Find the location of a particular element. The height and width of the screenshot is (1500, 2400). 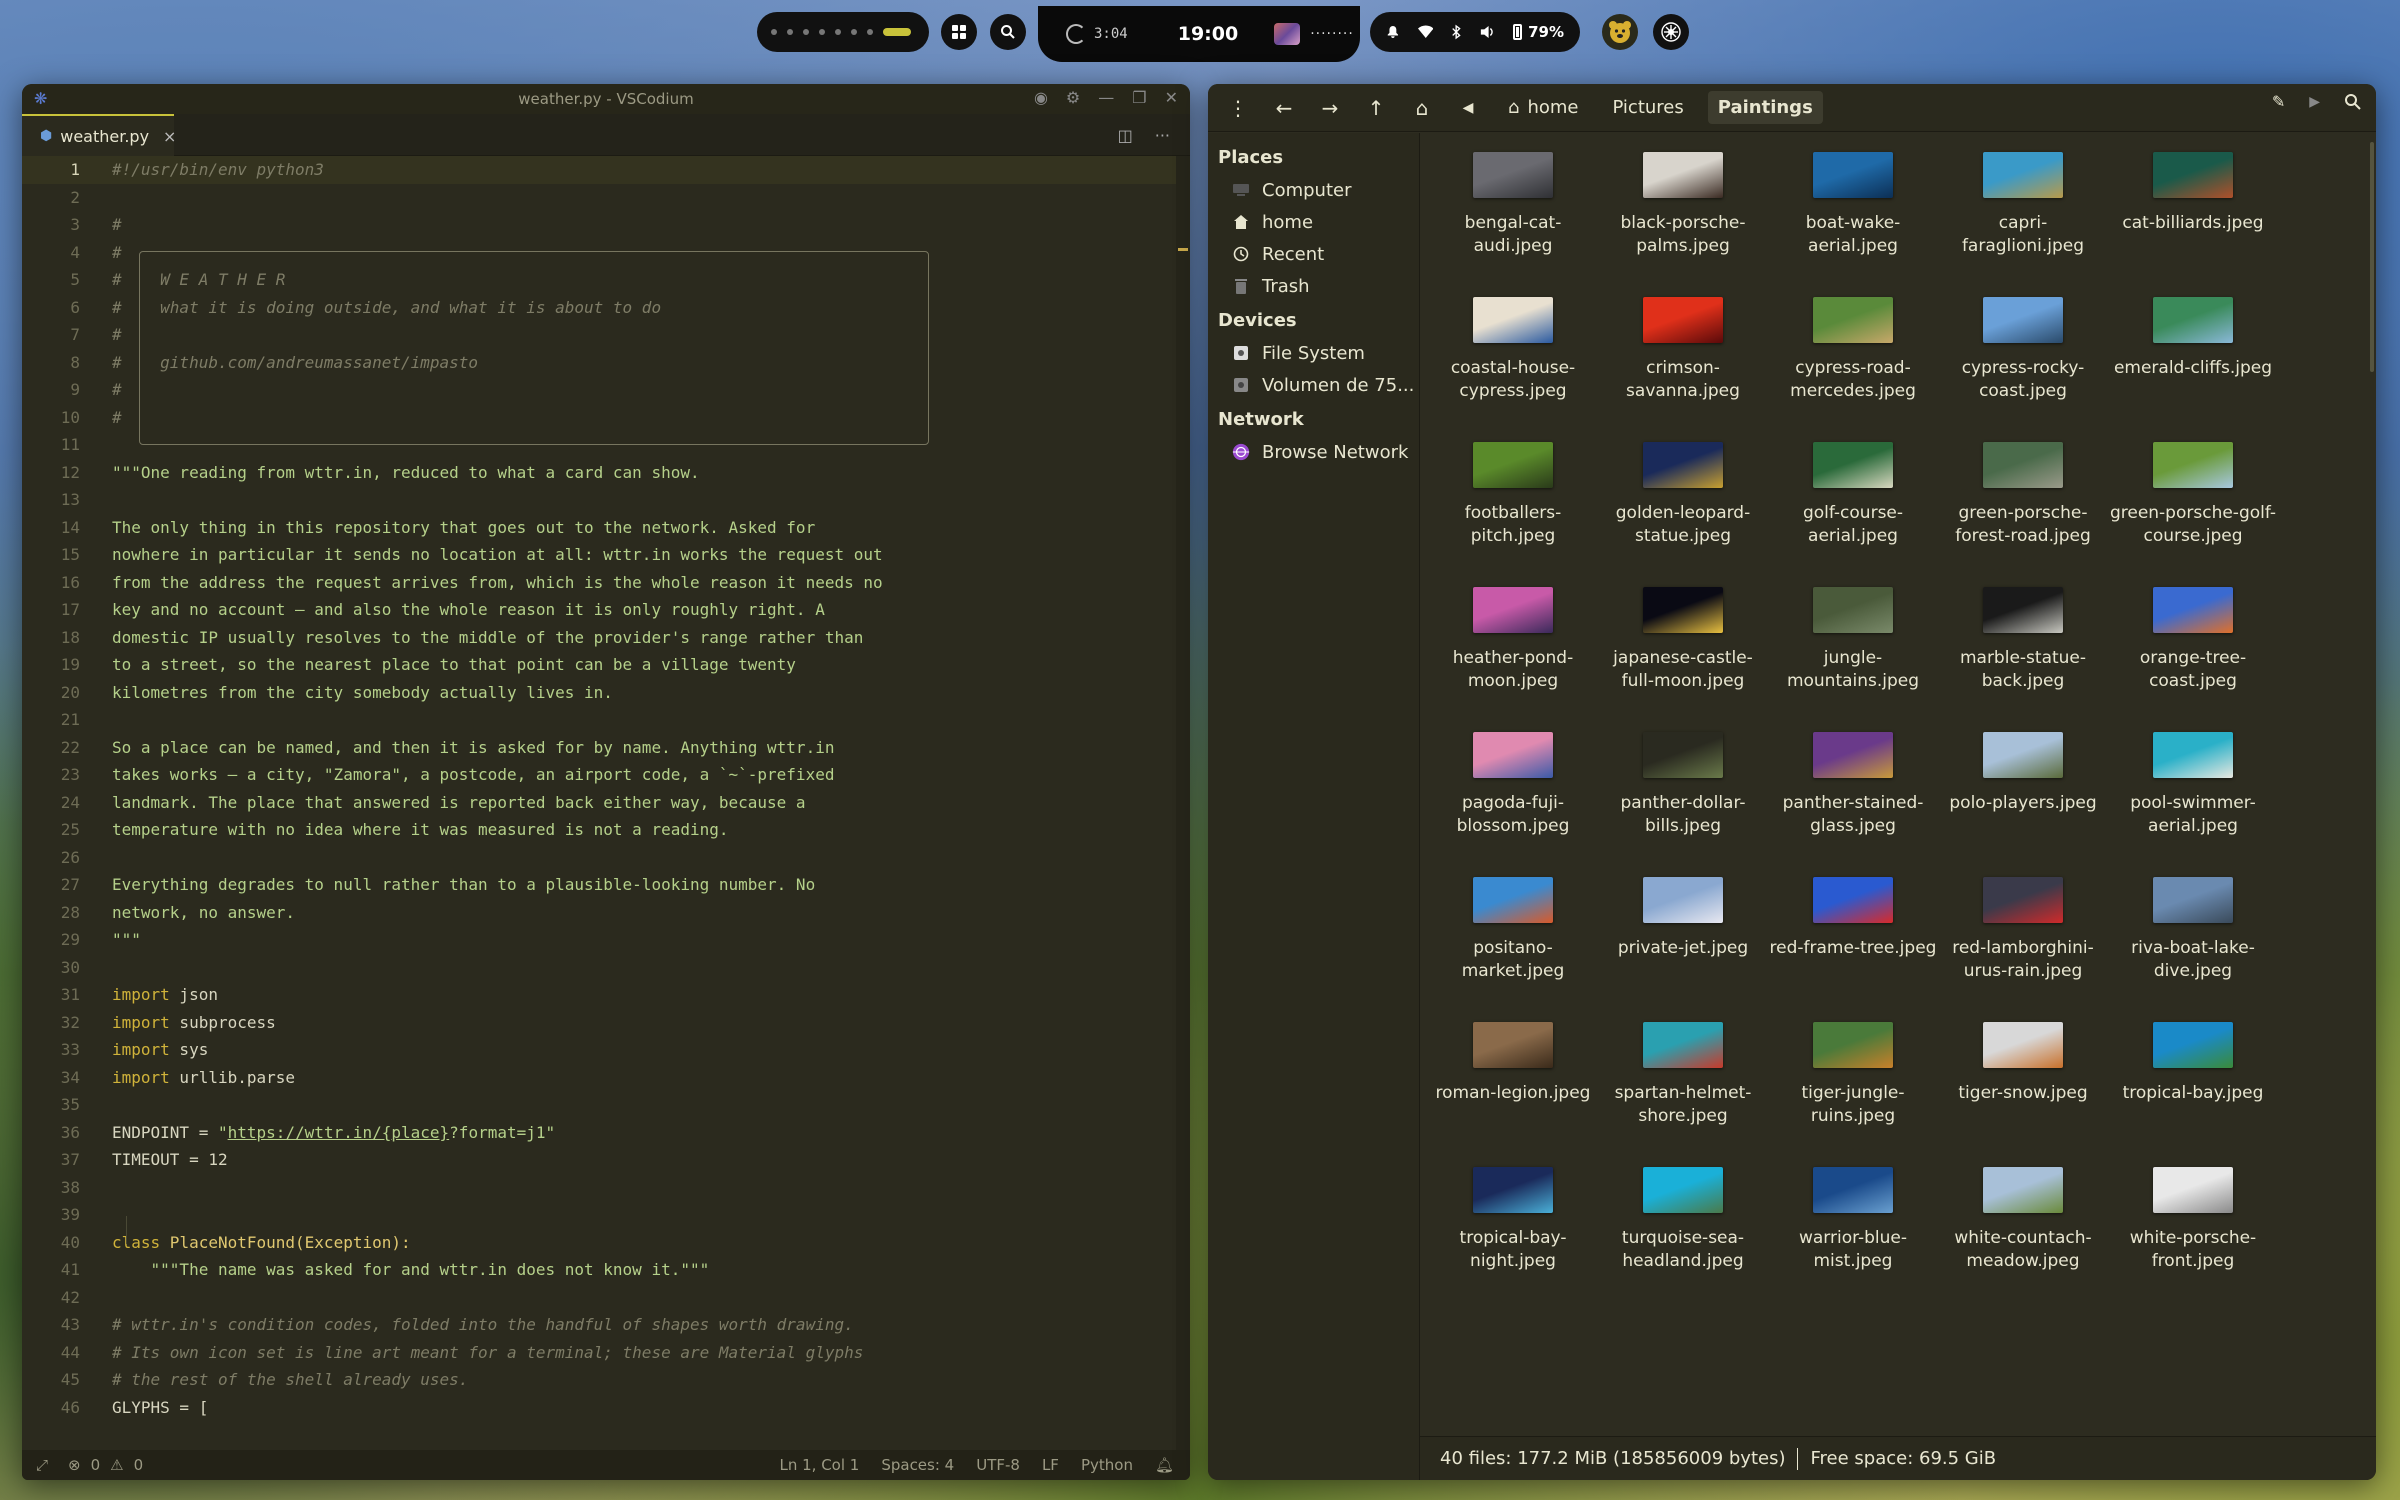

file-item: green-porsche-golf-course.jpeg is located at coordinates (2193, 504).